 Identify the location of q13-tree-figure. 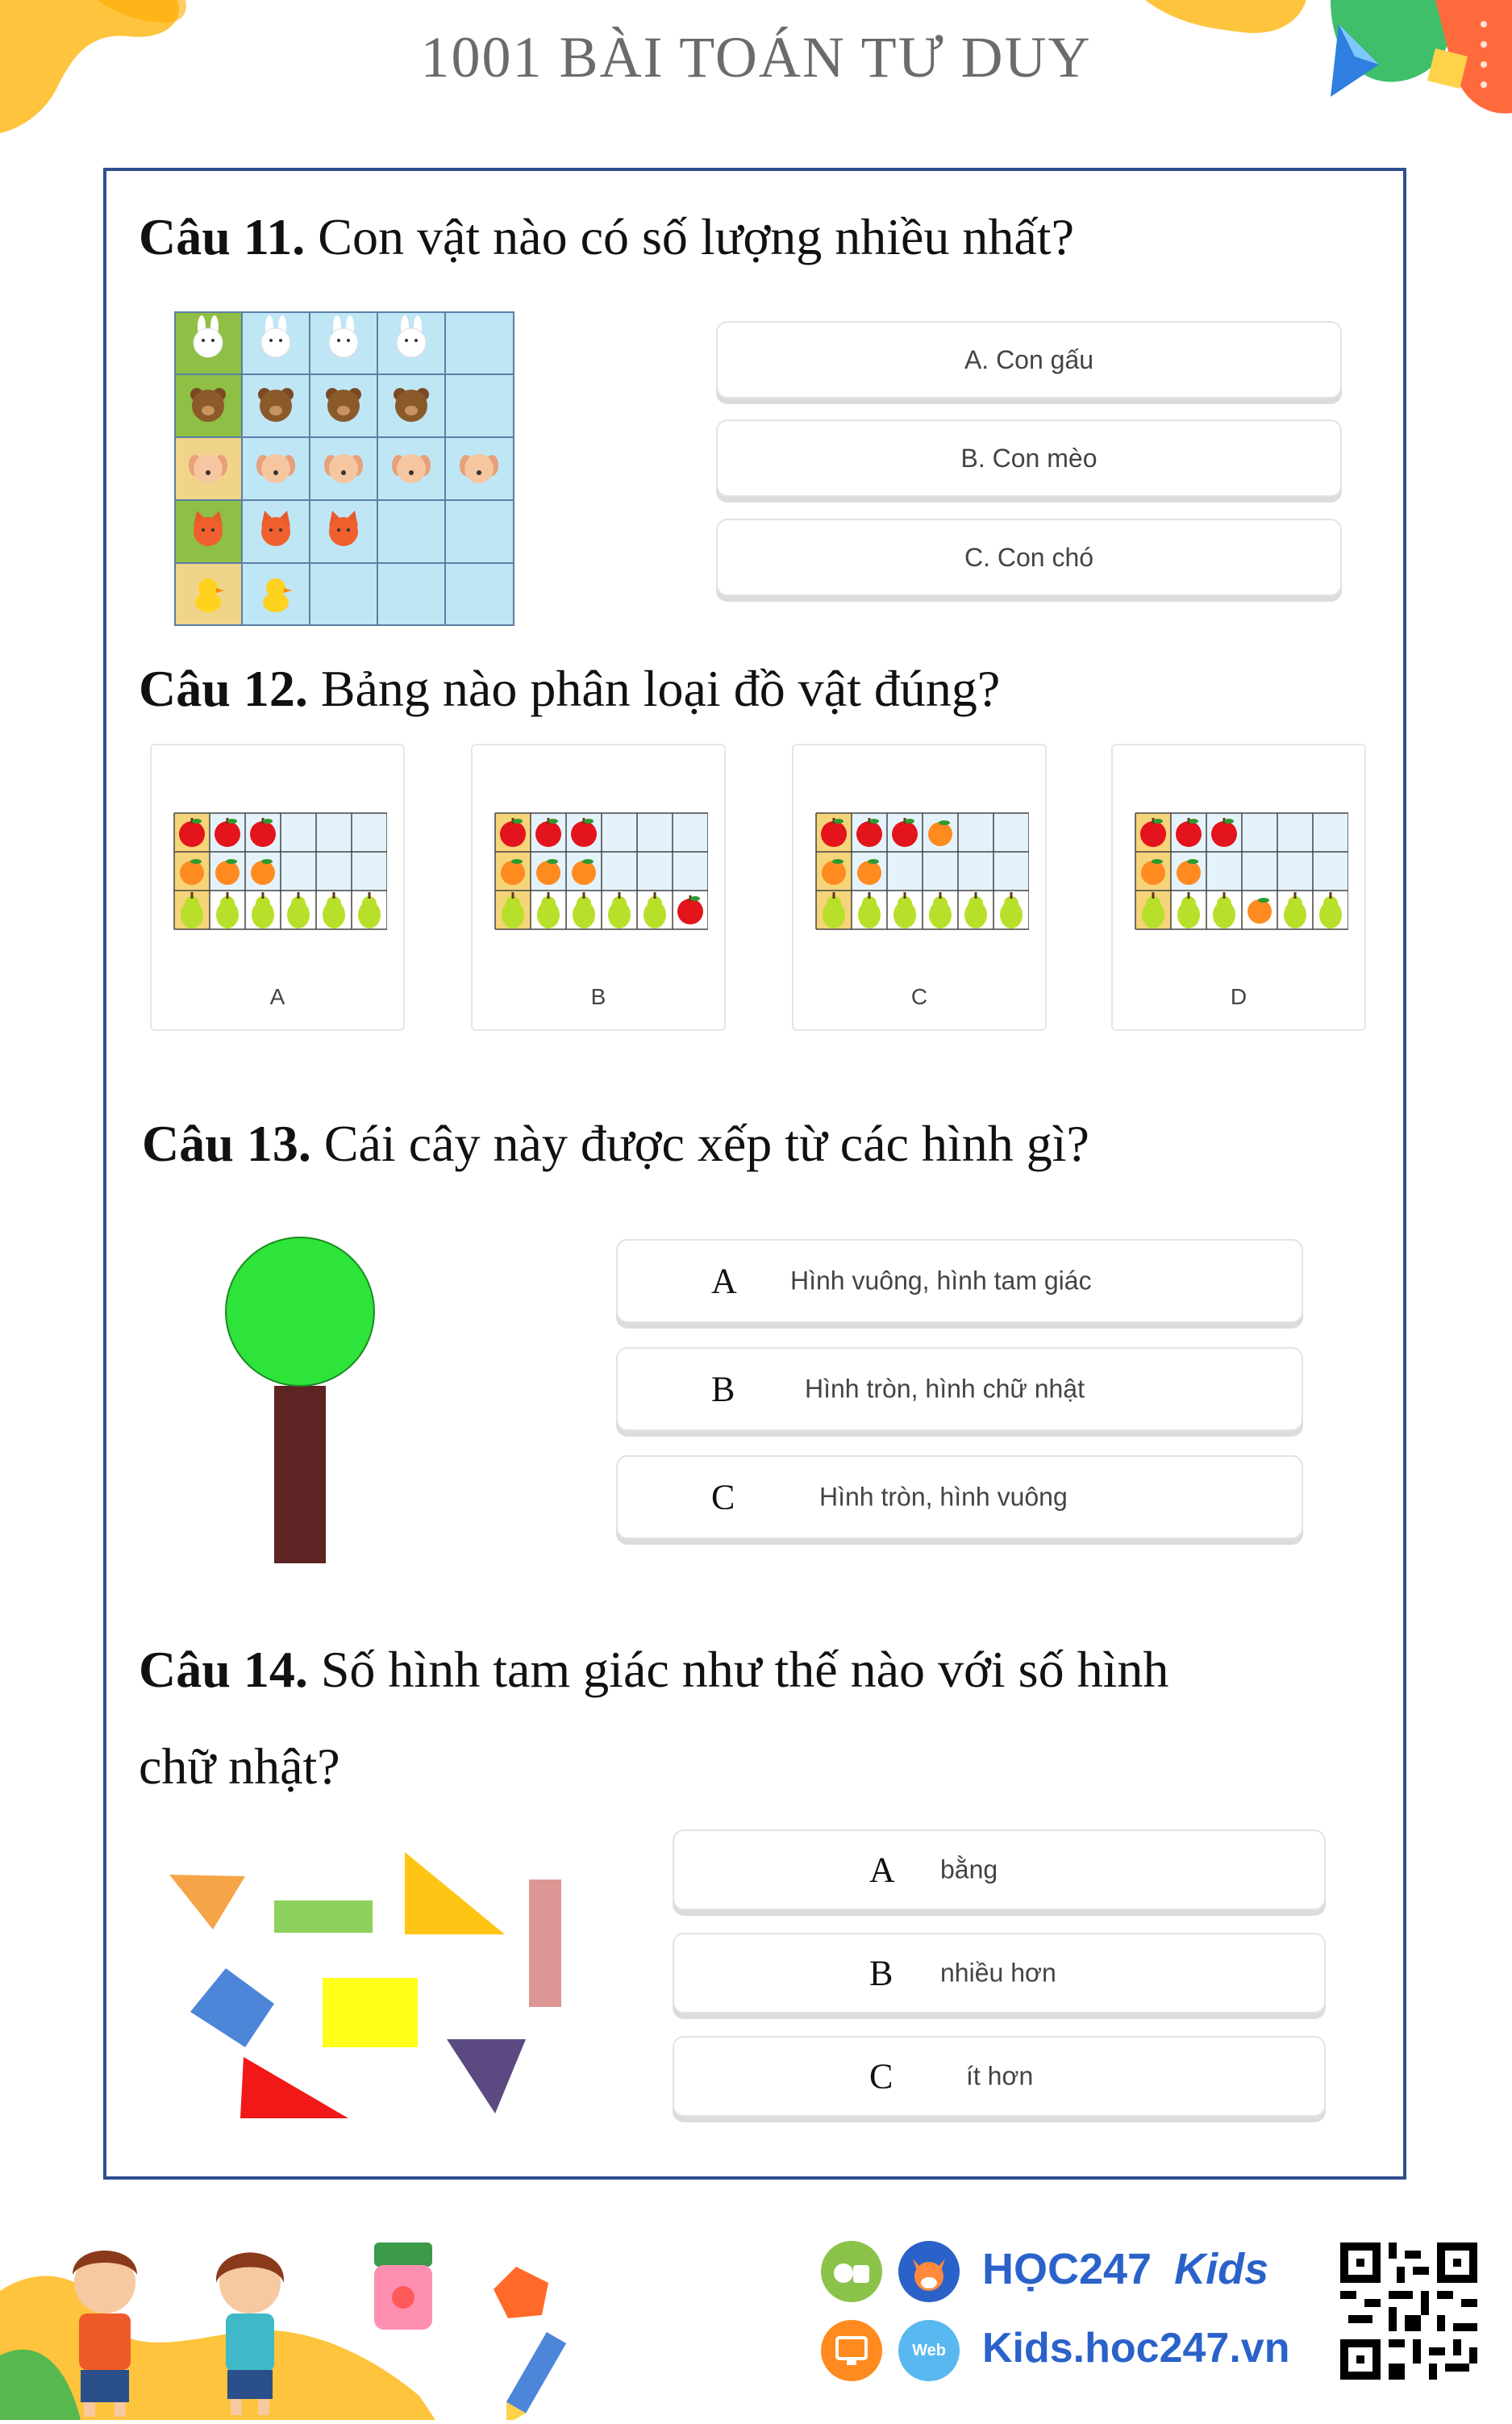
(298, 1400).